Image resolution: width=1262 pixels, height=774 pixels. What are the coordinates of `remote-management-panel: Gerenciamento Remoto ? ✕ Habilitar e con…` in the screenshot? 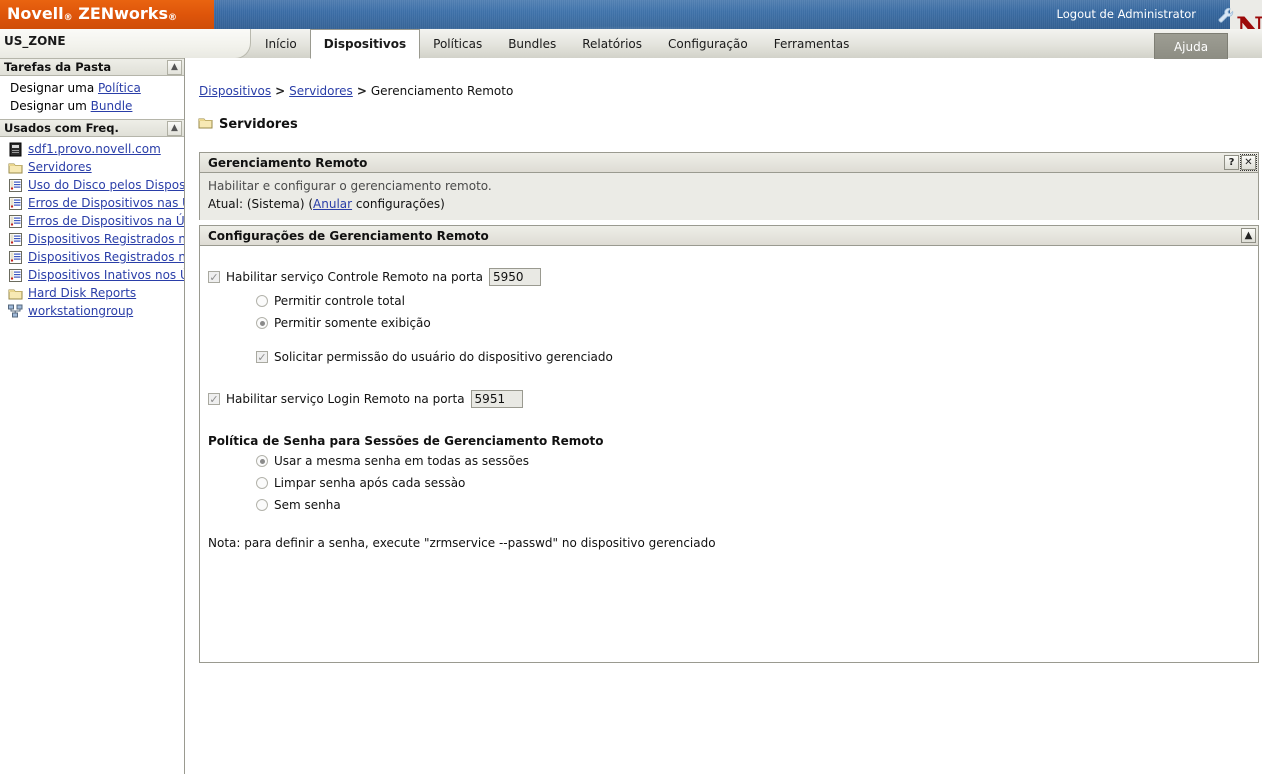 It's located at (729, 186).